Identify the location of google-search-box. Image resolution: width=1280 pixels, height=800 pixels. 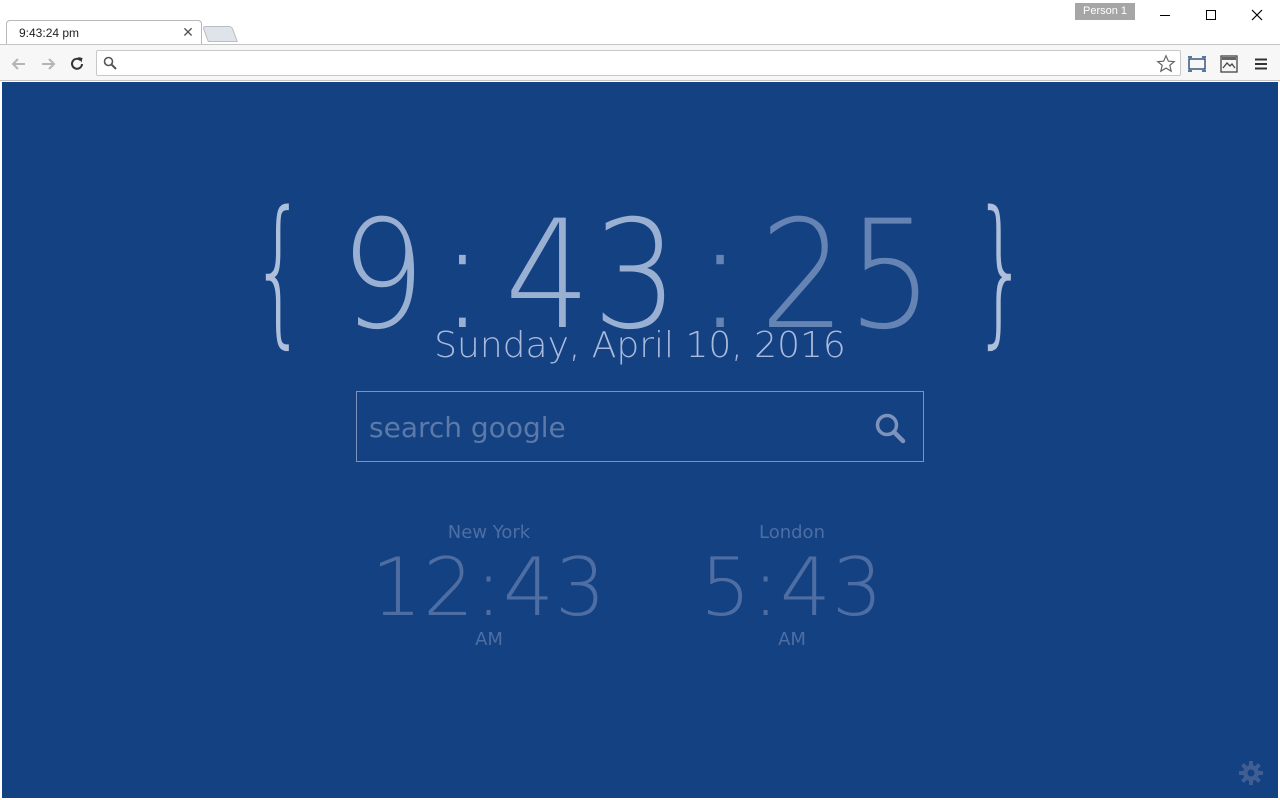
(640, 426).